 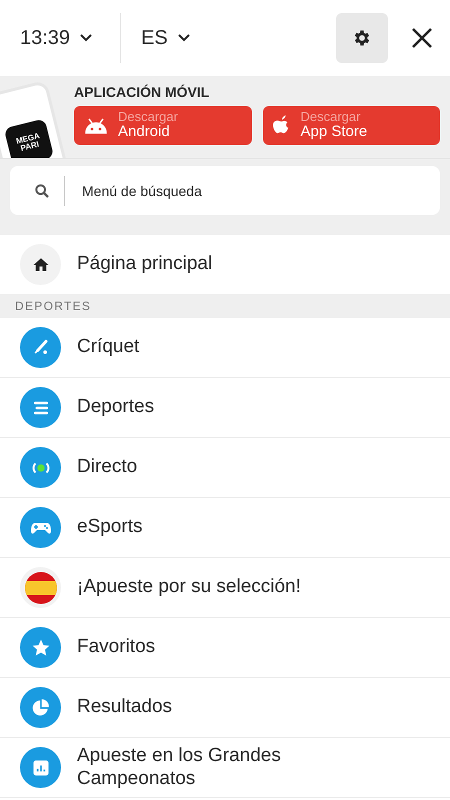 I want to click on bar-chart-icon, so click(x=40, y=767).